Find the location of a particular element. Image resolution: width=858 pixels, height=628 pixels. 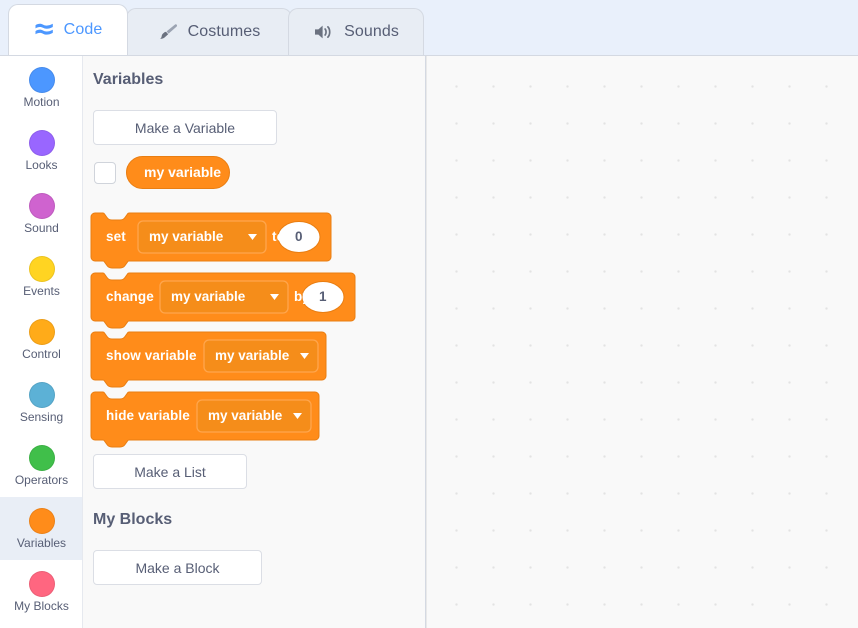

sensing-color-dot is located at coordinates (41, 394).